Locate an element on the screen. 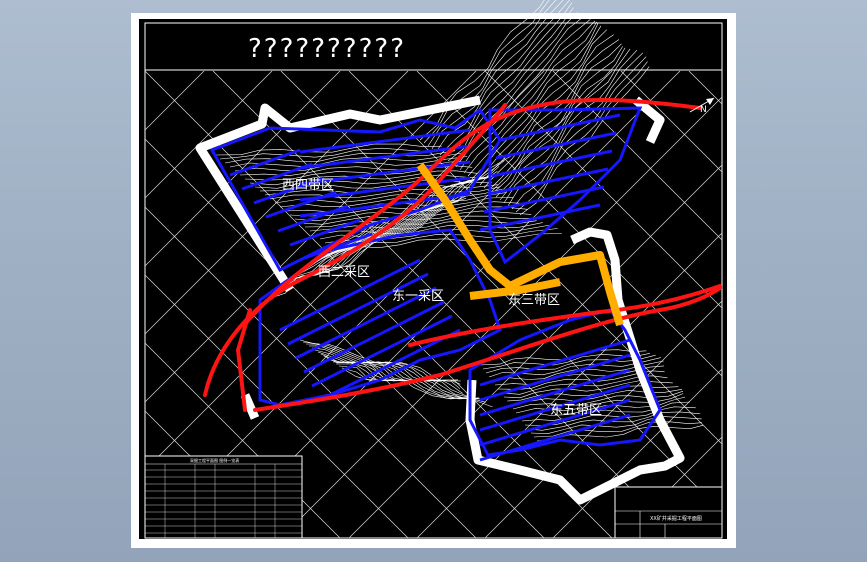  region-label-east-1: 东一采区 is located at coordinates (418, 296).